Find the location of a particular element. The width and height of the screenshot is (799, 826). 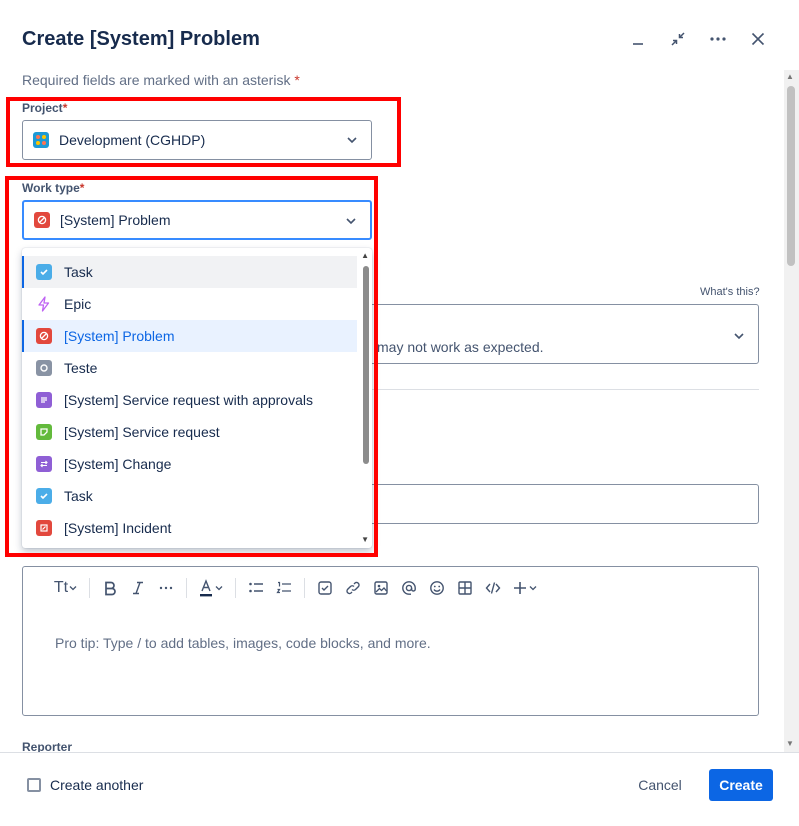

page-scroll-down-icon: ▼ is located at coordinates (790, 743).